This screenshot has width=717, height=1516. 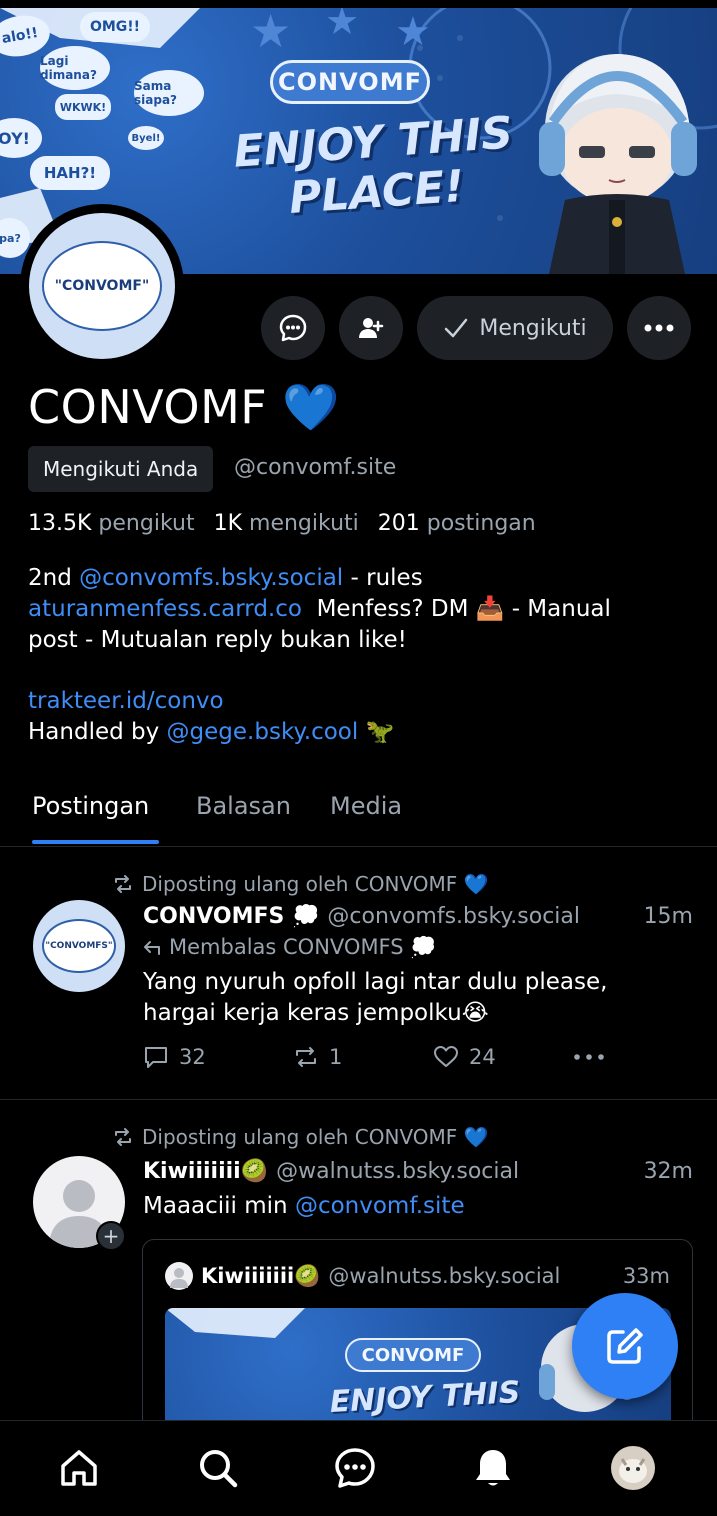 I want to click on post-timestamp: 32m, so click(x=668, y=1171).